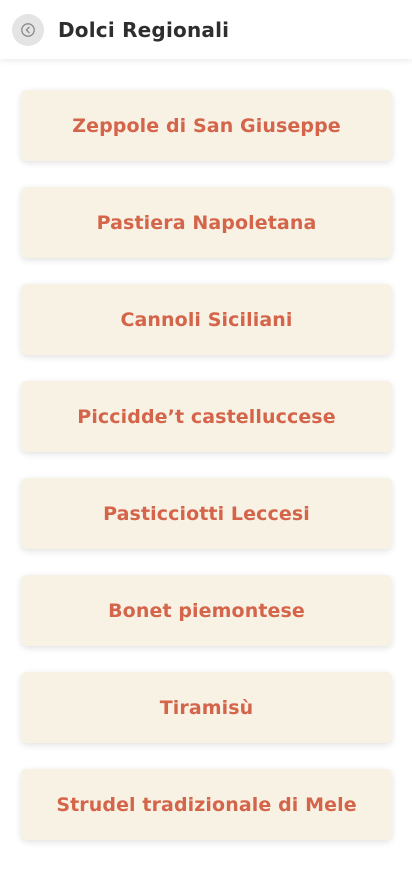  I want to click on list-item-label: Strudel tradizionale di Mele, so click(206, 804).